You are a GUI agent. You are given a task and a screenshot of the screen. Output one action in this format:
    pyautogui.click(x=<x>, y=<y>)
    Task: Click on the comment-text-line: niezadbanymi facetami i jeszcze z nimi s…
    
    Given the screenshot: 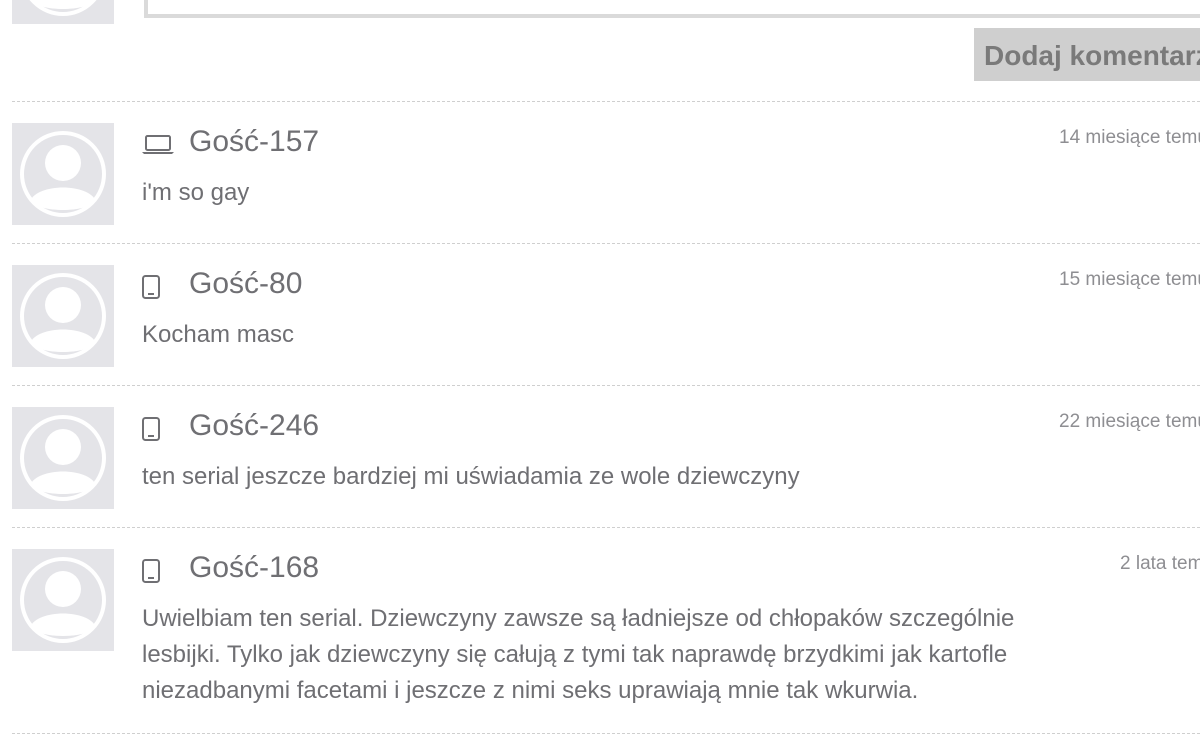 What is the action you would take?
    pyautogui.click(x=530, y=690)
    